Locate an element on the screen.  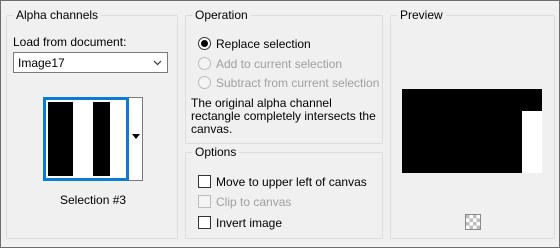
checkbox-move-indicator is located at coordinates (204, 181).